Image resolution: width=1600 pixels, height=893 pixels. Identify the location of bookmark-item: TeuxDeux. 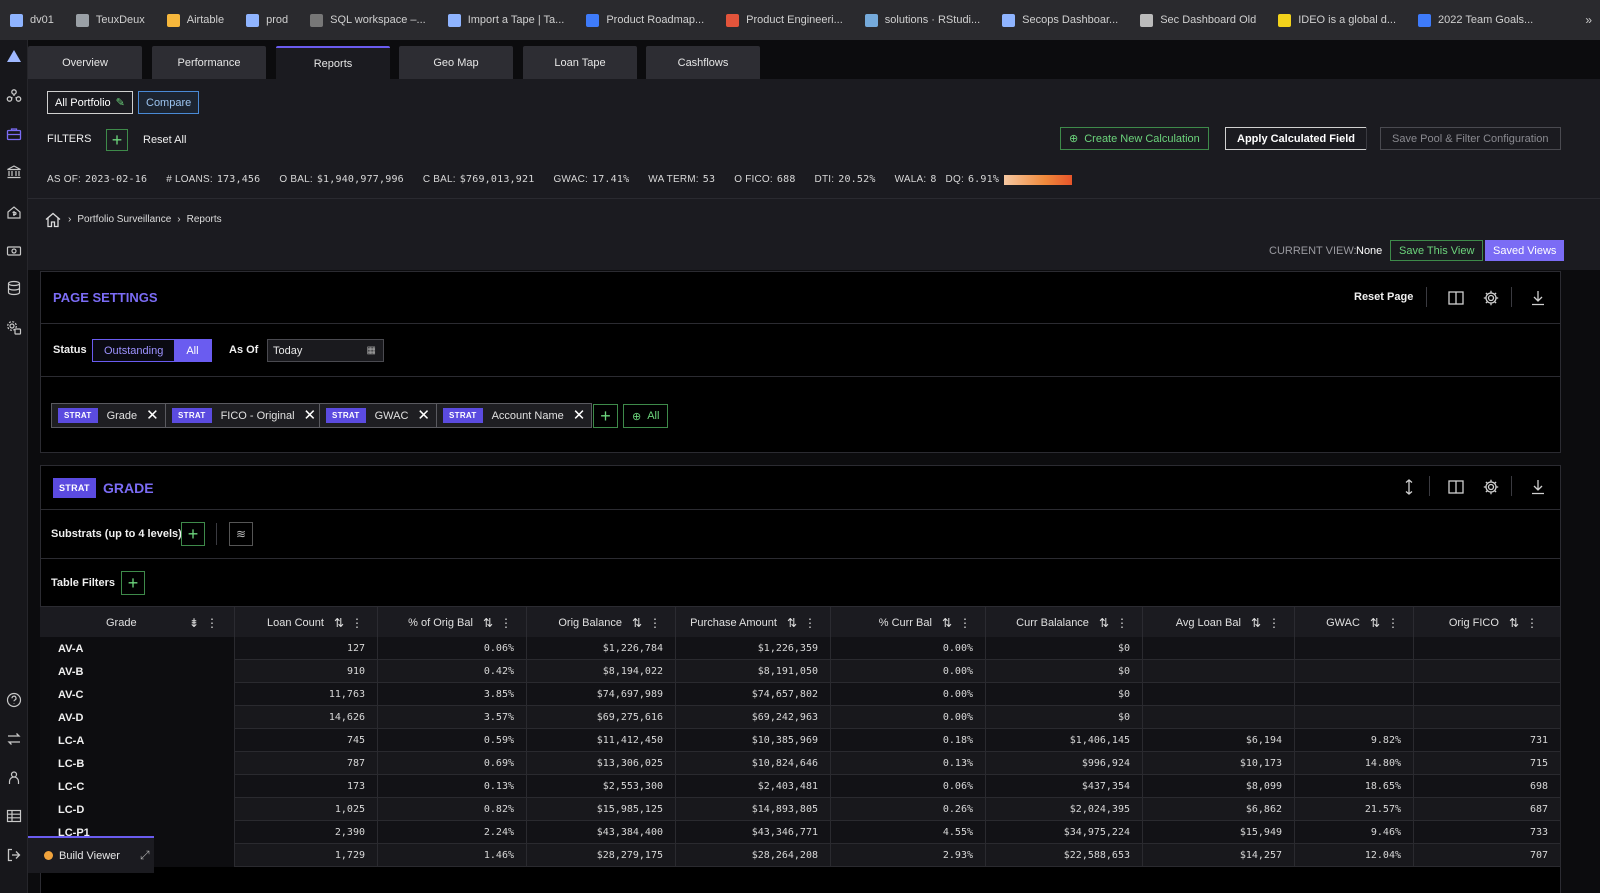
(110, 20).